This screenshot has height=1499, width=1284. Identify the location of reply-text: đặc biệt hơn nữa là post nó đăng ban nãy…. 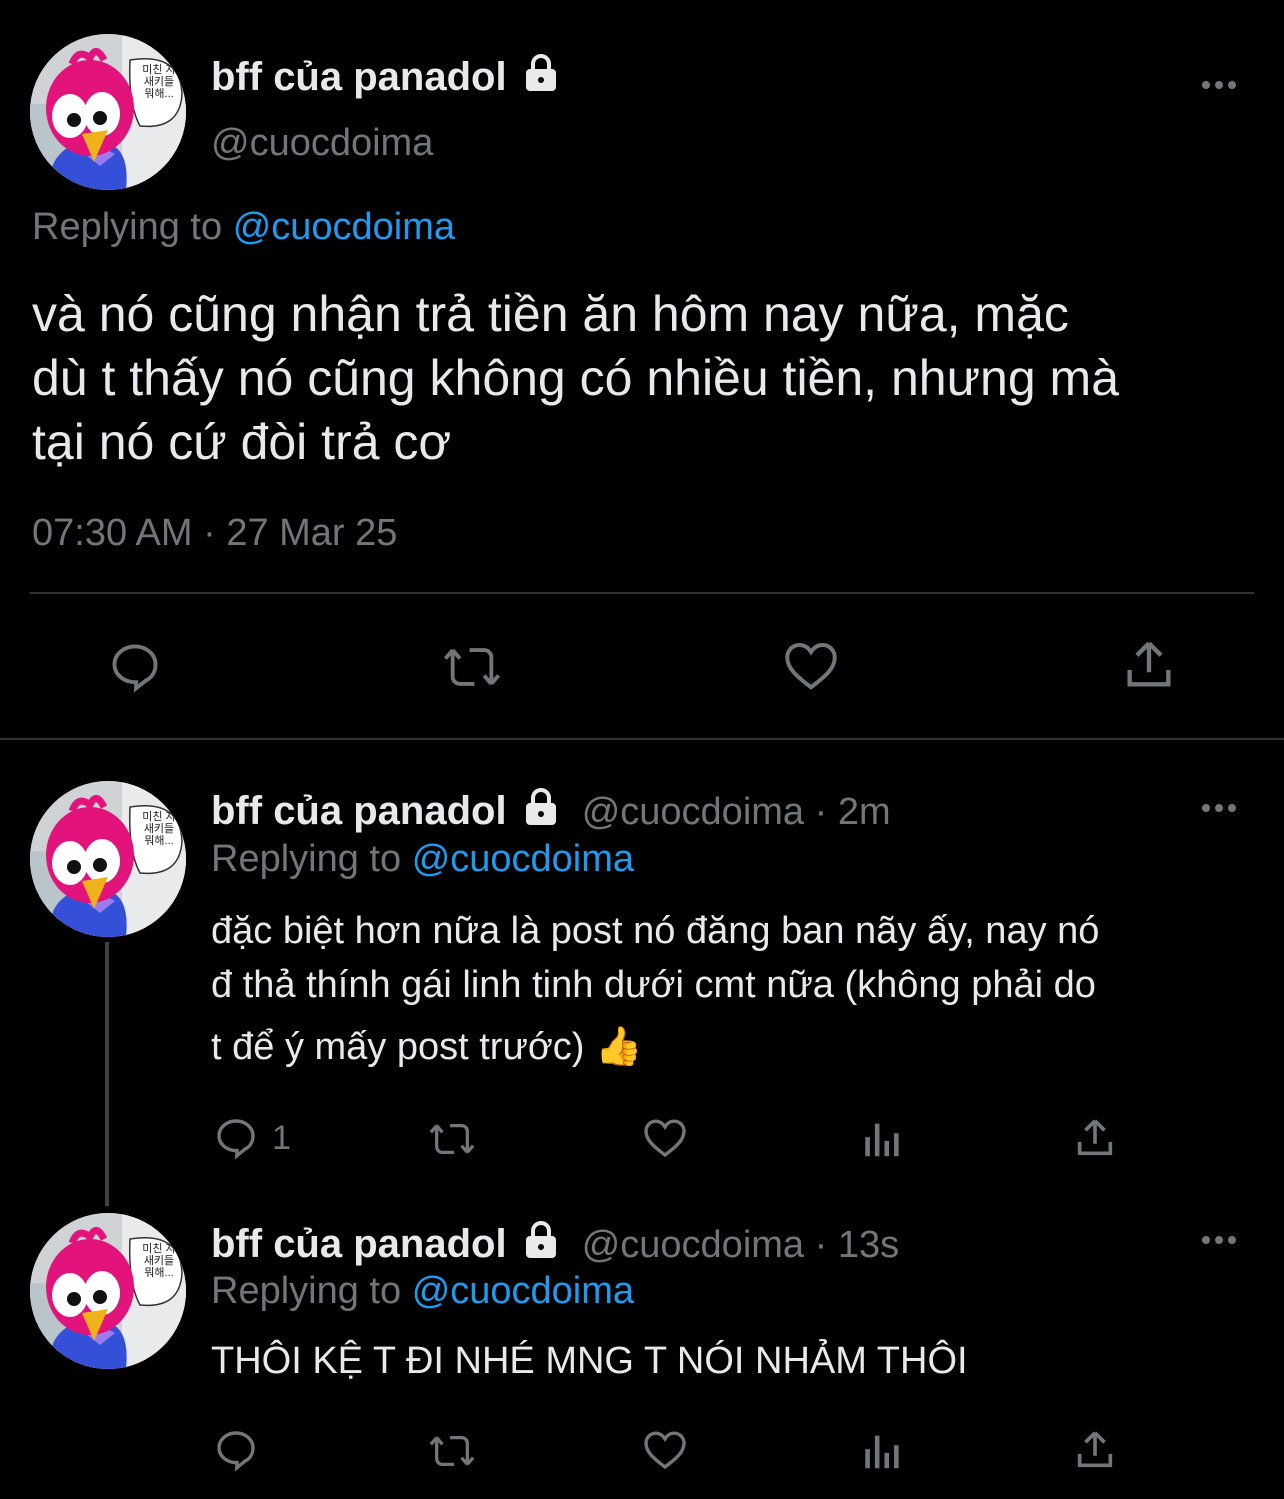
(655, 989).